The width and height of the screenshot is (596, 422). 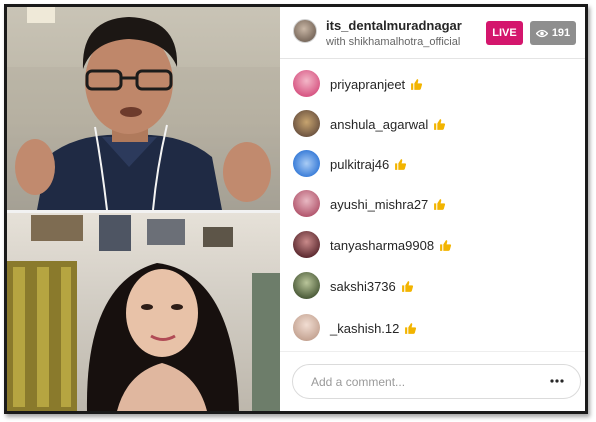 What do you see at coordinates (432, 84) in the screenshot?
I see `comment-item: priyapranjeet` at bounding box center [432, 84].